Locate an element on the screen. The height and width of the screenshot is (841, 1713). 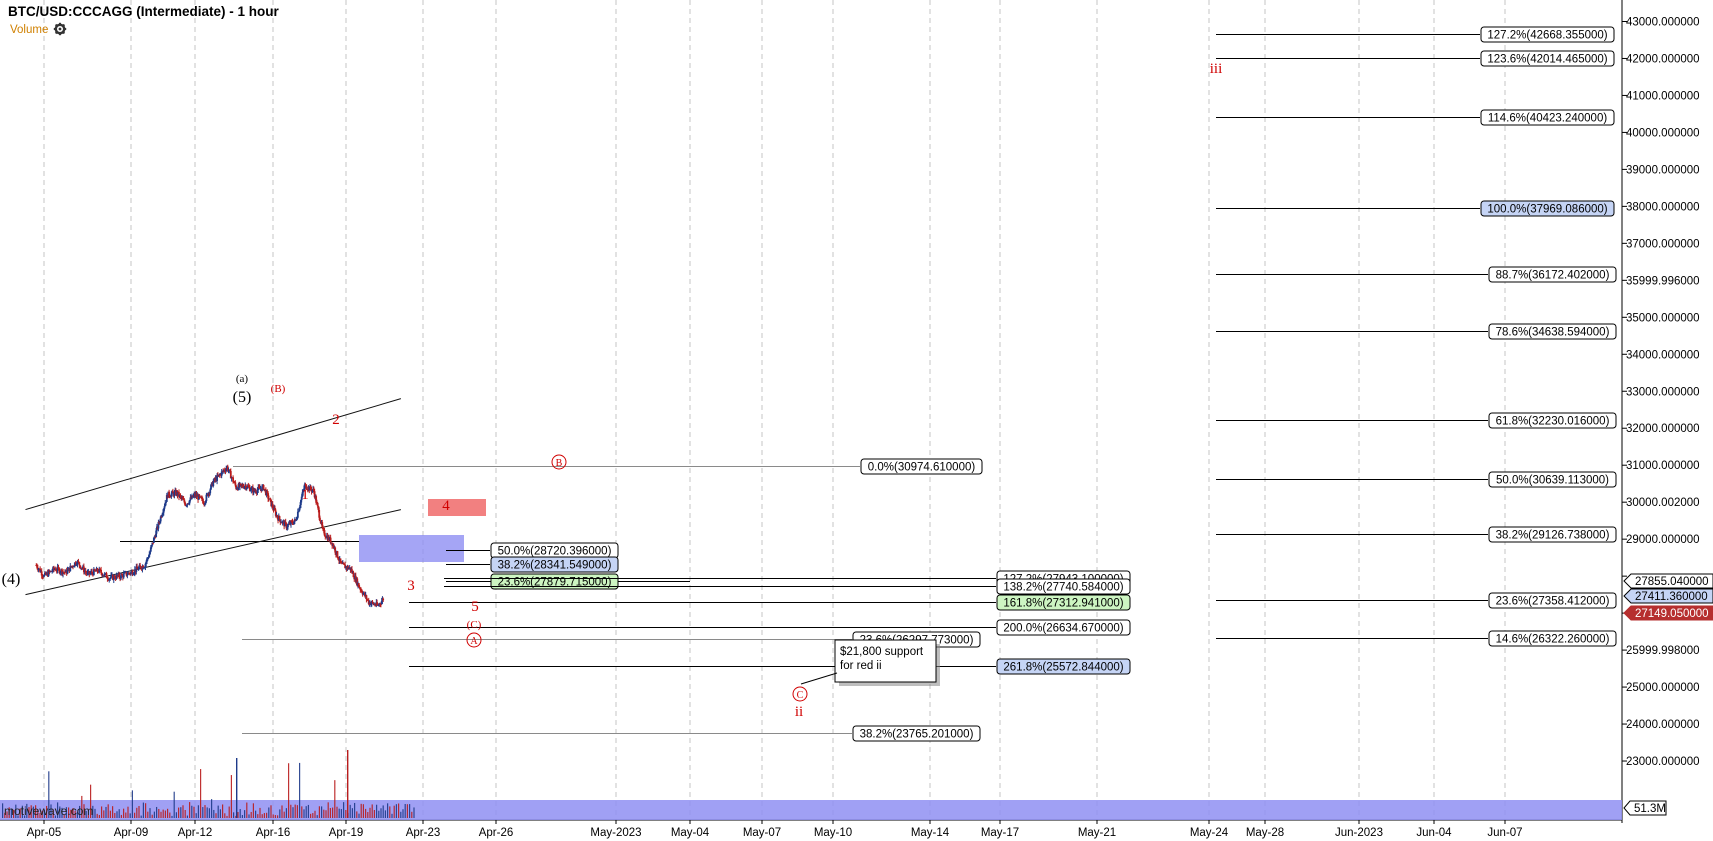
note-box: $21,800 support for red ii is located at coordinates (870, 662).